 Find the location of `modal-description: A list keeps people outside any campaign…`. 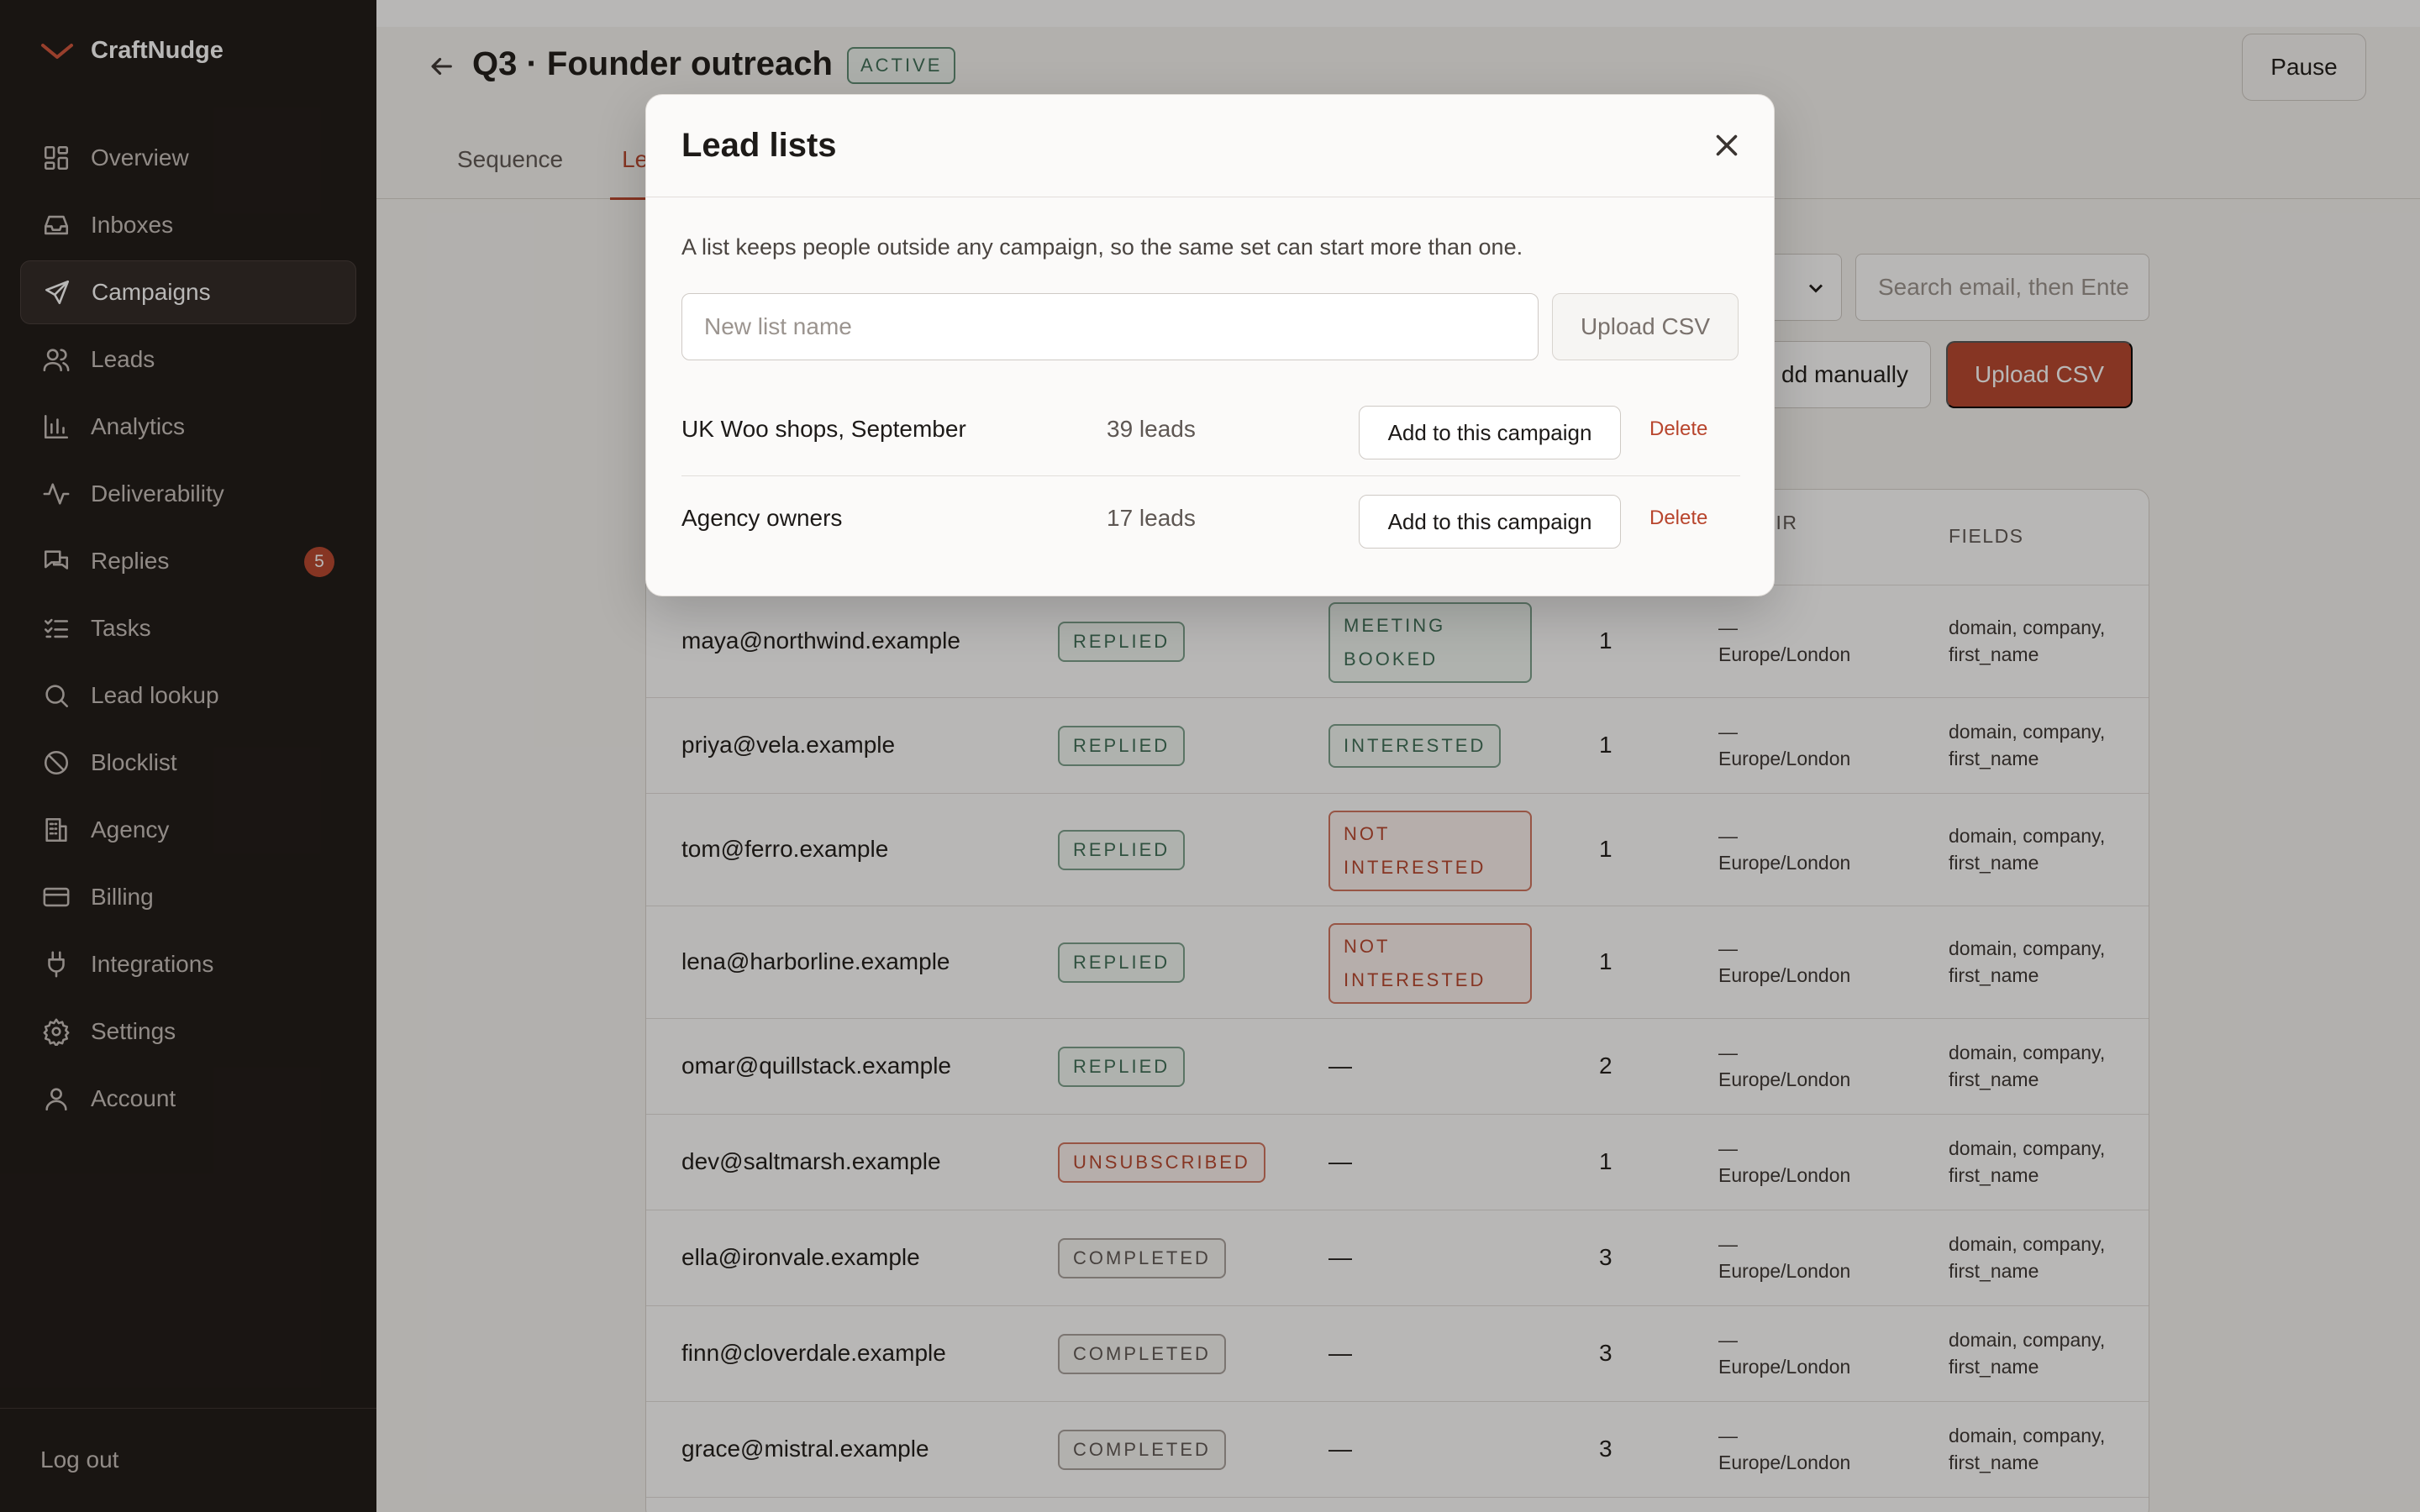

modal-description: A list keeps people outside any campaign… is located at coordinates (1102, 247).